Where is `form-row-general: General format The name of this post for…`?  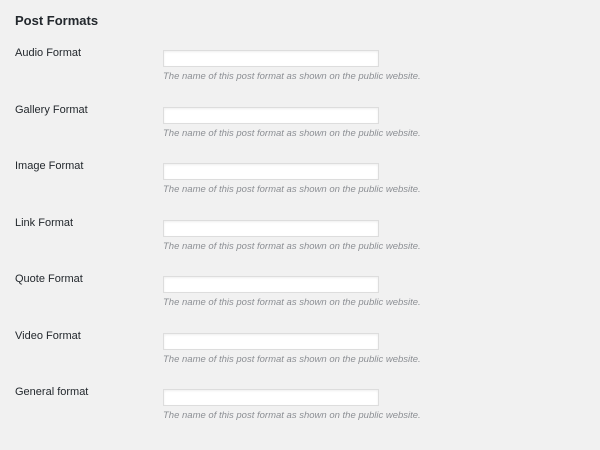
form-row-general: General format The name of this post for… is located at coordinates (300, 411).